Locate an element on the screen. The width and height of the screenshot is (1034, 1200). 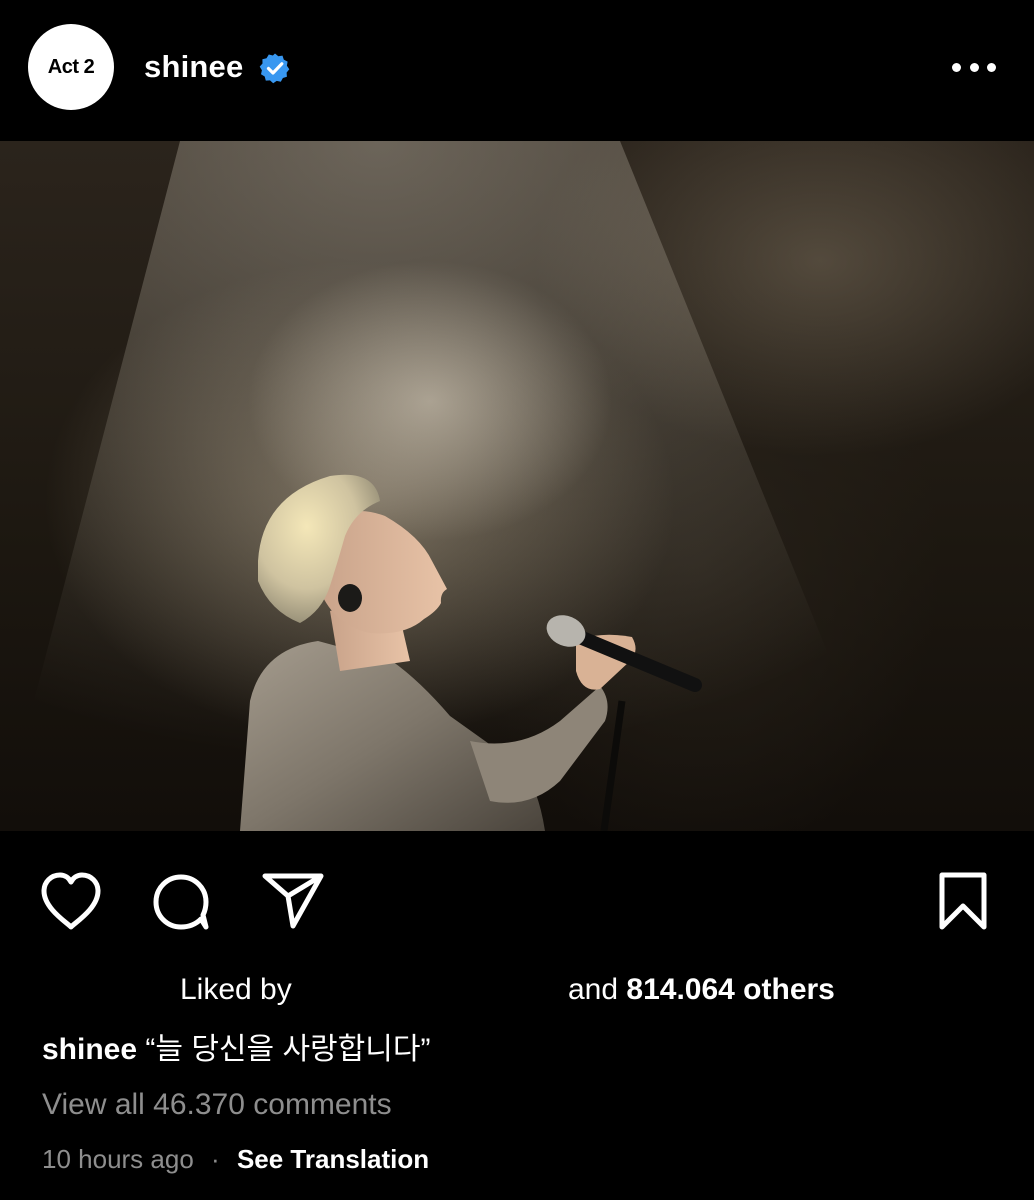
post-header: Act 2 shinee is located at coordinates (517, 70).